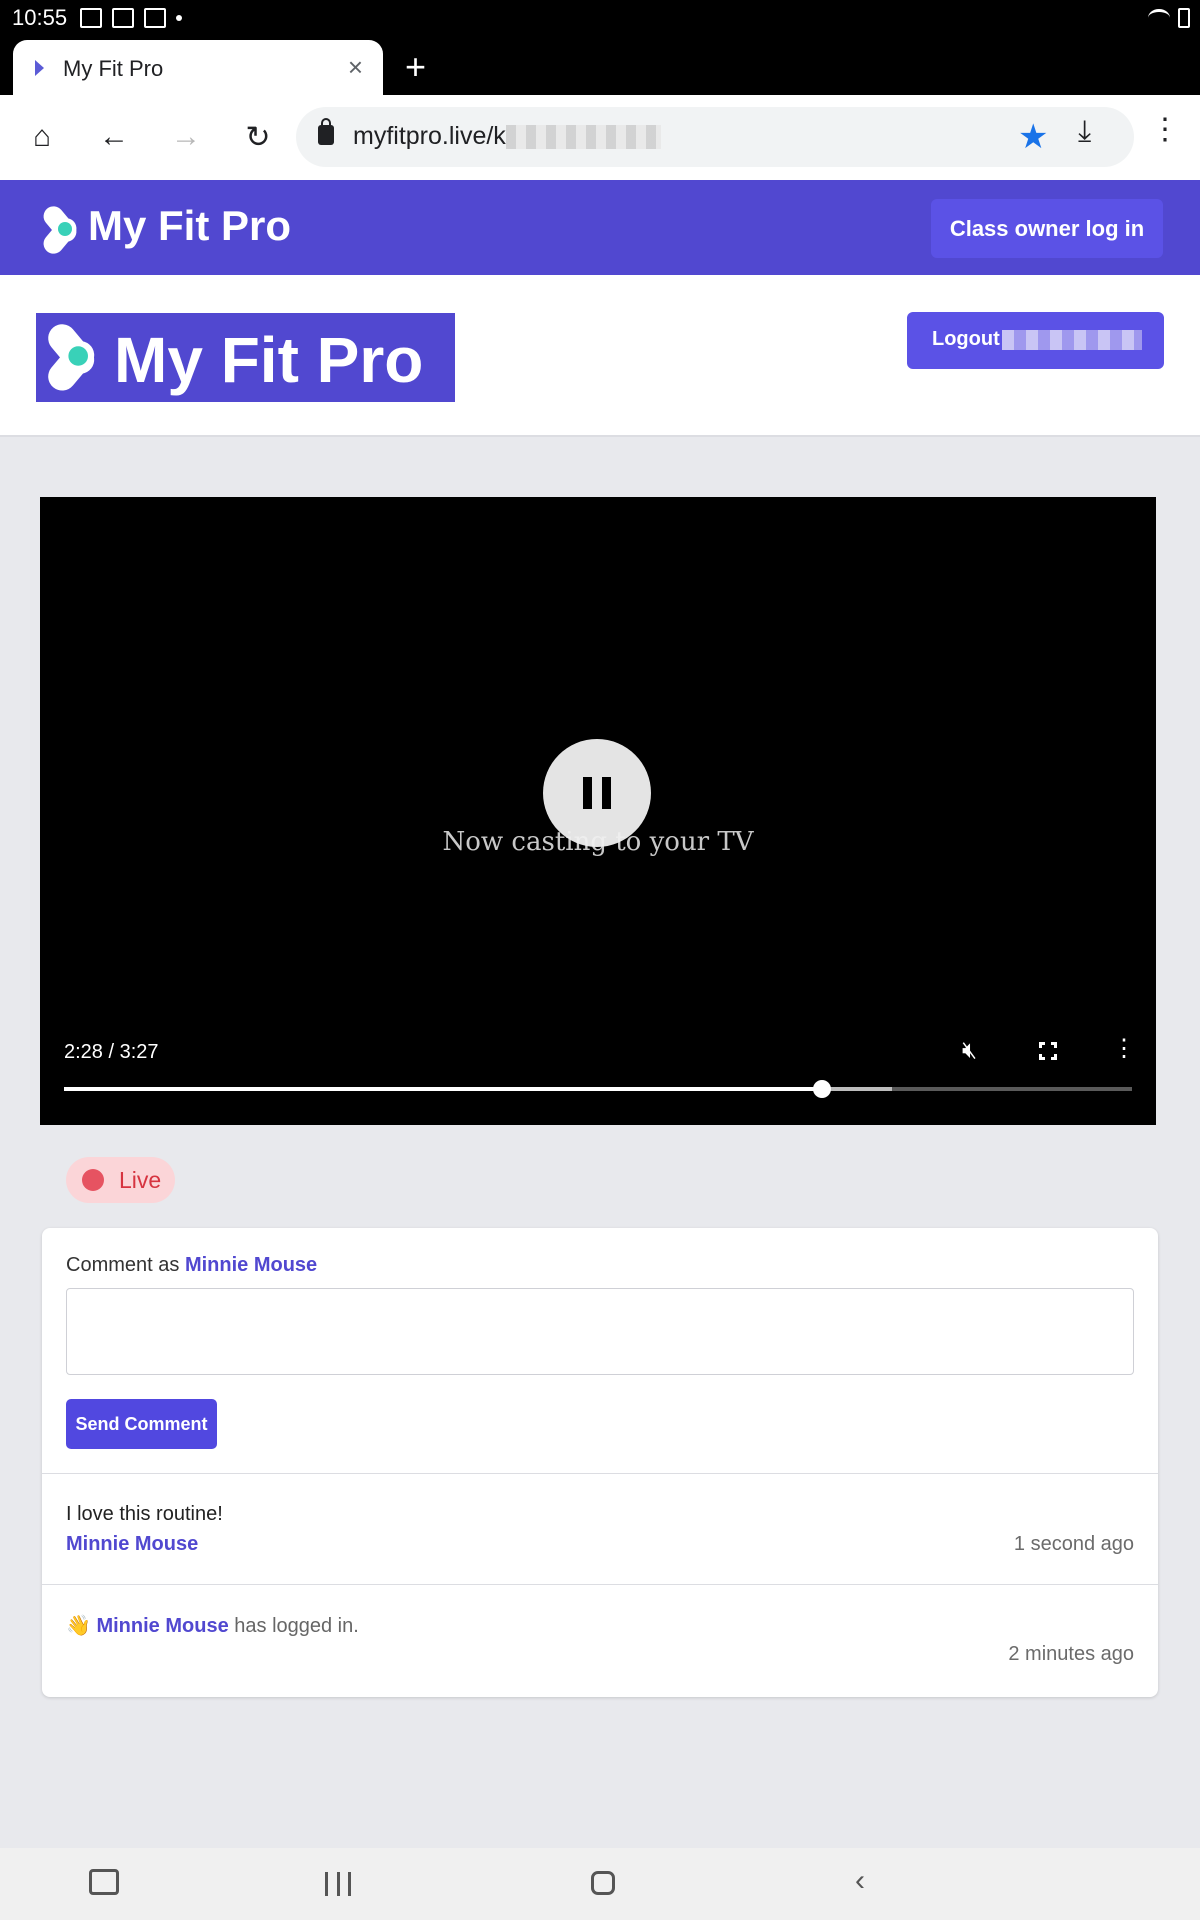 This screenshot has width=1200, height=1920. I want to click on video-progress-bar, so click(598, 1089).